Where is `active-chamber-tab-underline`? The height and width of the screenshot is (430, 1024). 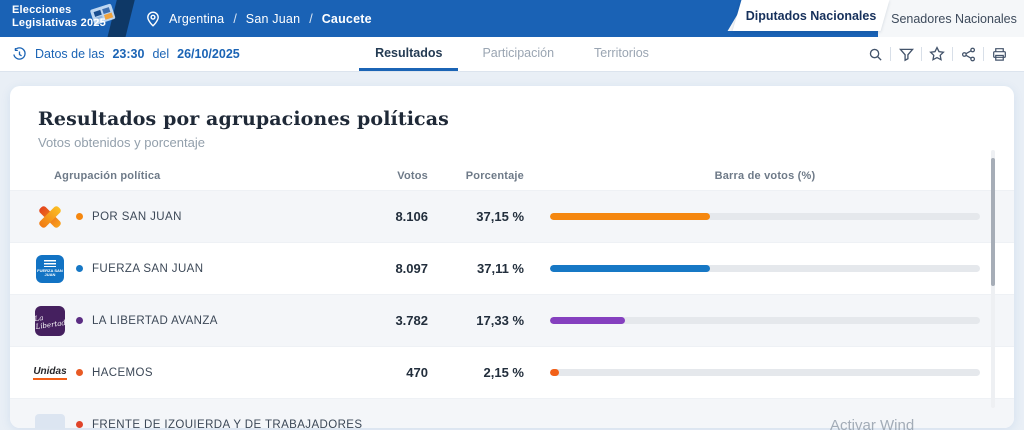
active-chamber-tab-underline is located at coordinates (769, 34).